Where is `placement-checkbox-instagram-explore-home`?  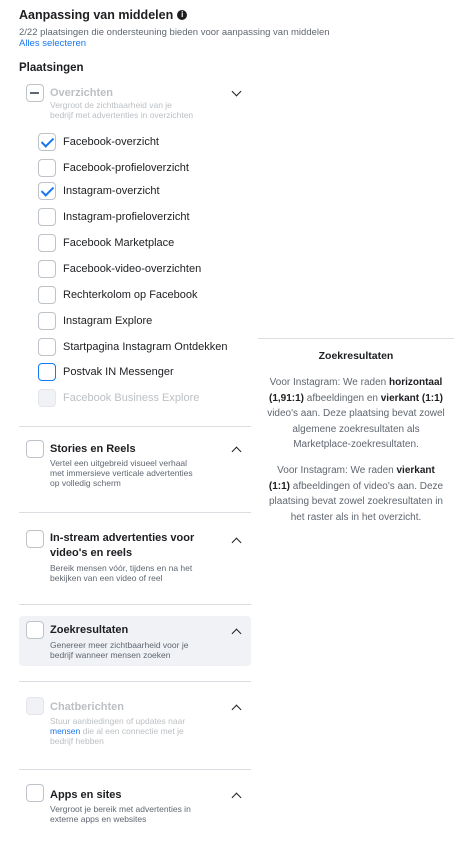
placement-checkbox-instagram-explore-home is located at coordinates (47, 347).